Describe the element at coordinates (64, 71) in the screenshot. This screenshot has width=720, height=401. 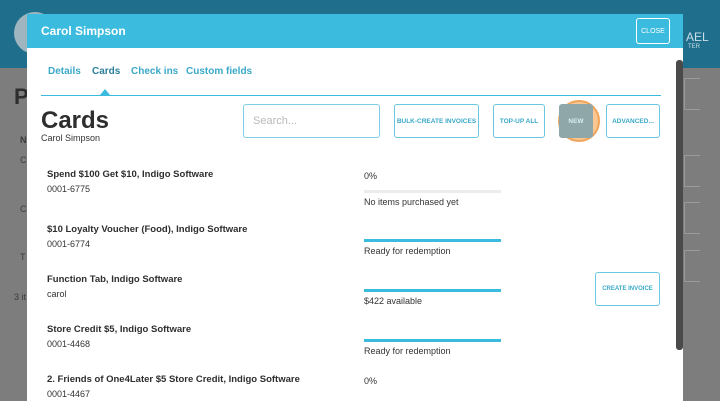
I see `tab-details: Details` at that location.